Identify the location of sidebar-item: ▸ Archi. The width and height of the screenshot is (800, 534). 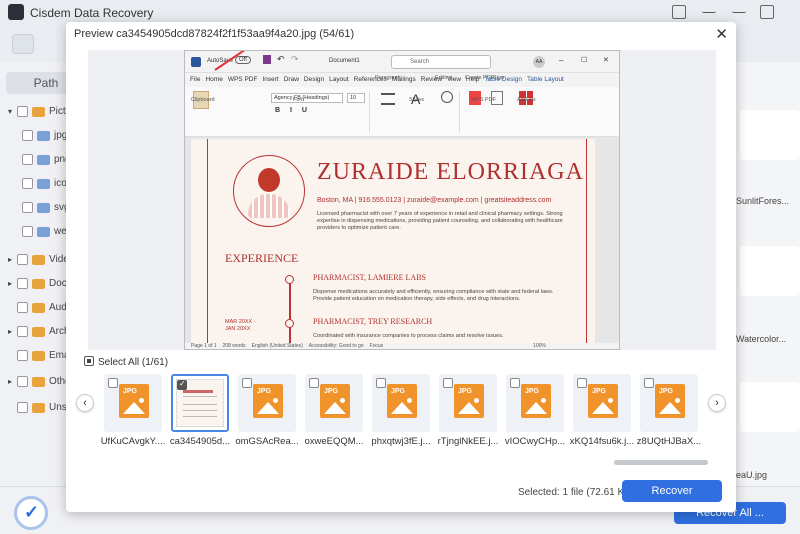
(40, 335).